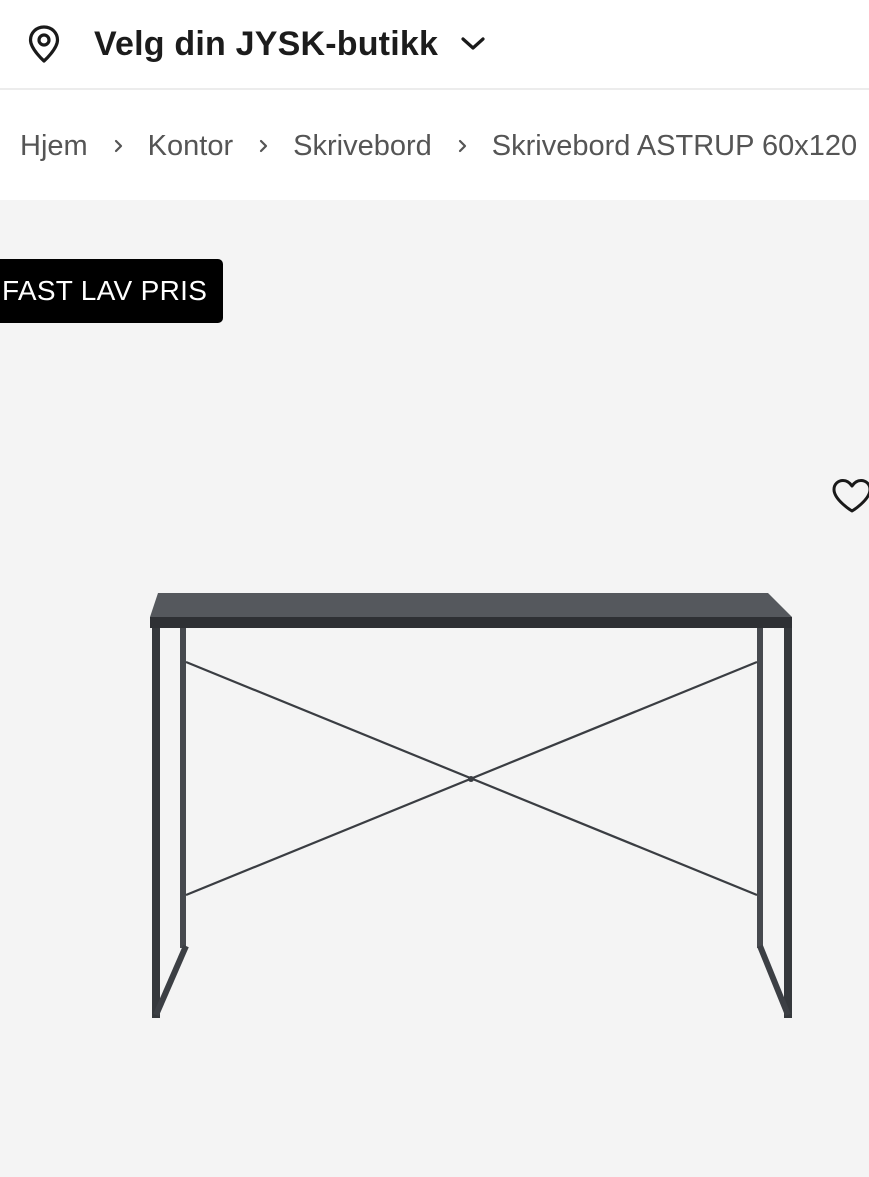  I want to click on chevron-down-icon, so click(473, 43).